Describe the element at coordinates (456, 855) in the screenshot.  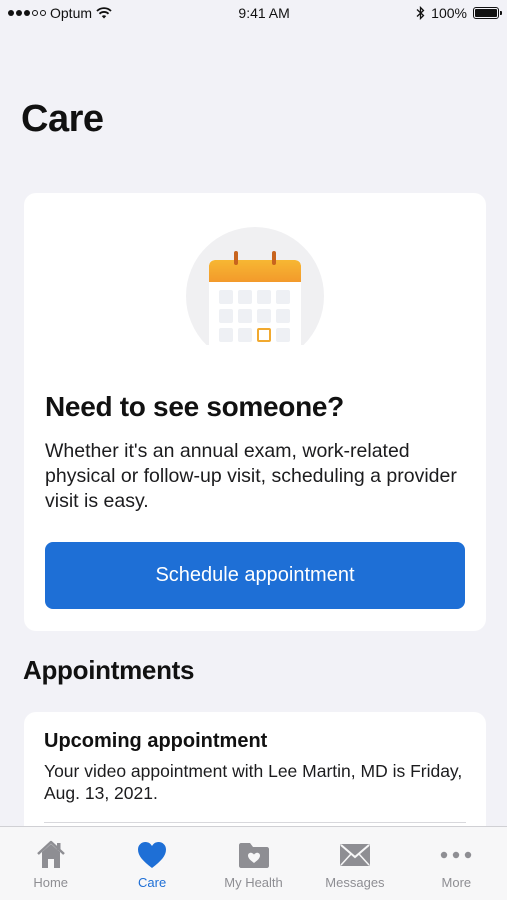
I see `ellipsis-icon` at that location.